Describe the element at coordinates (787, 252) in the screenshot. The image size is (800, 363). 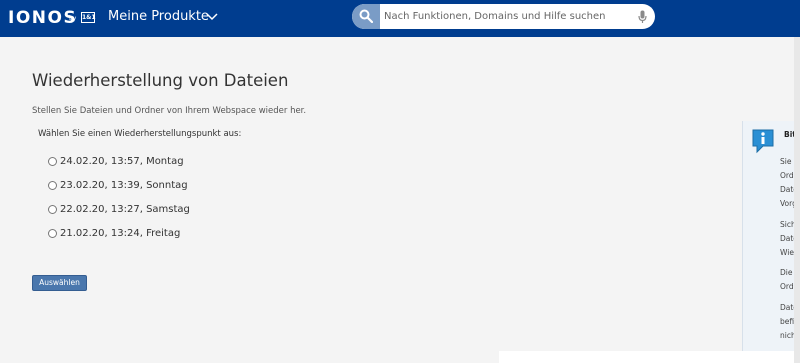
I see `info-line: Wied` at that location.